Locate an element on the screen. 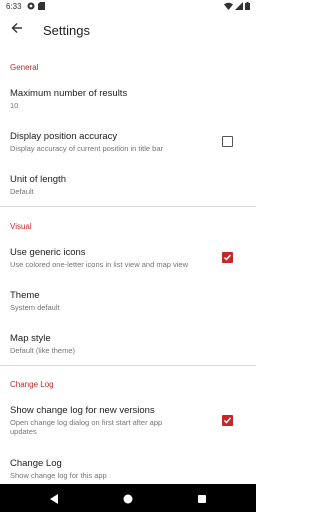  battery-icon is located at coordinates (247, 7).